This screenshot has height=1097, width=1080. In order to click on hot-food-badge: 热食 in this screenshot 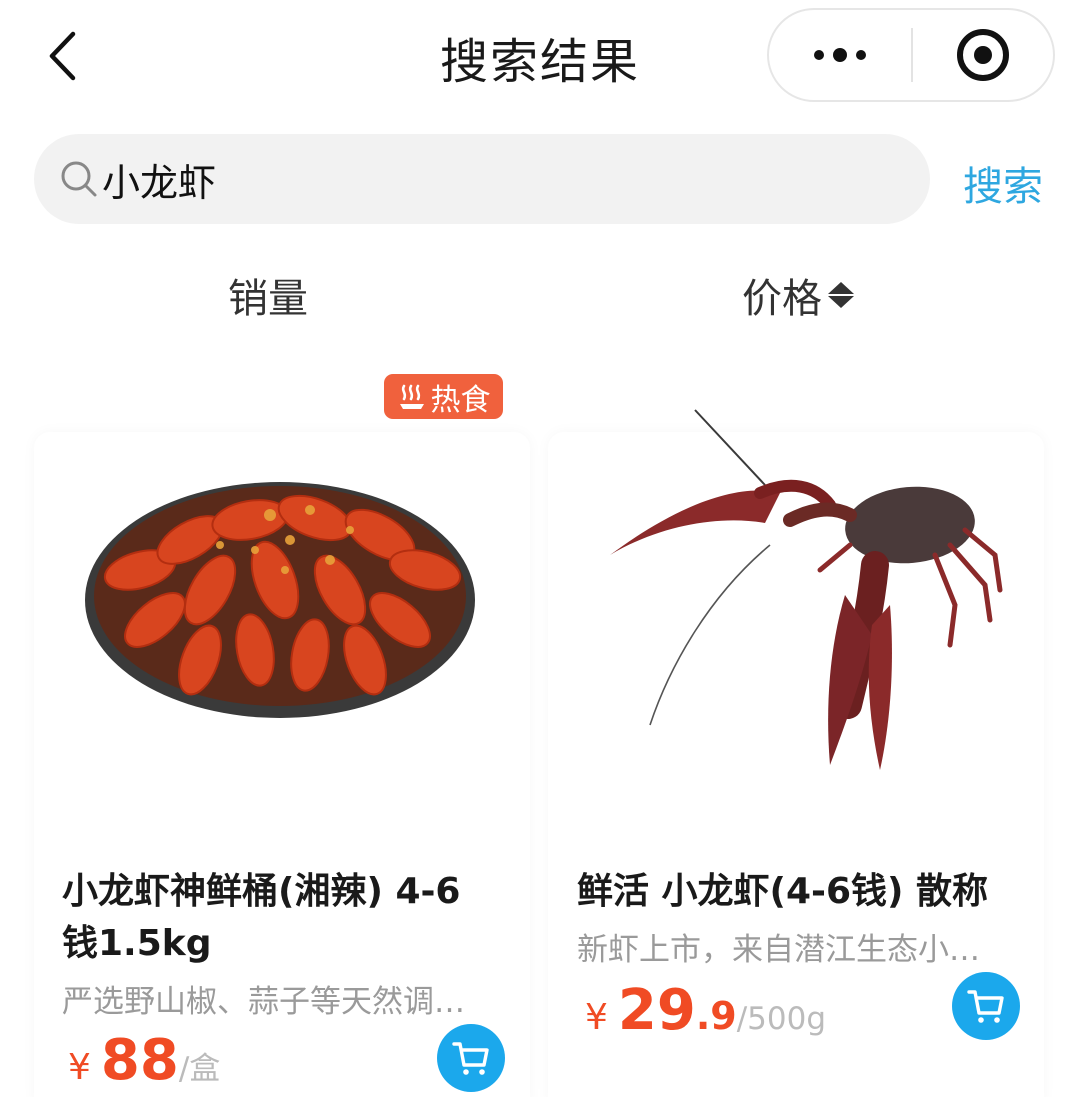, I will do `click(443, 396)`.